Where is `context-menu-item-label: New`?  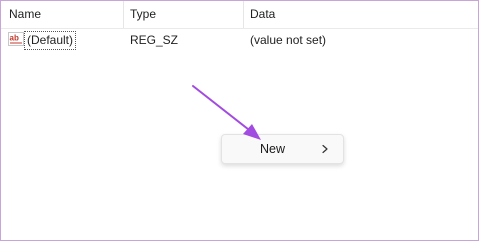
context-menu-item-label: New is located at coordinates (273, 149).